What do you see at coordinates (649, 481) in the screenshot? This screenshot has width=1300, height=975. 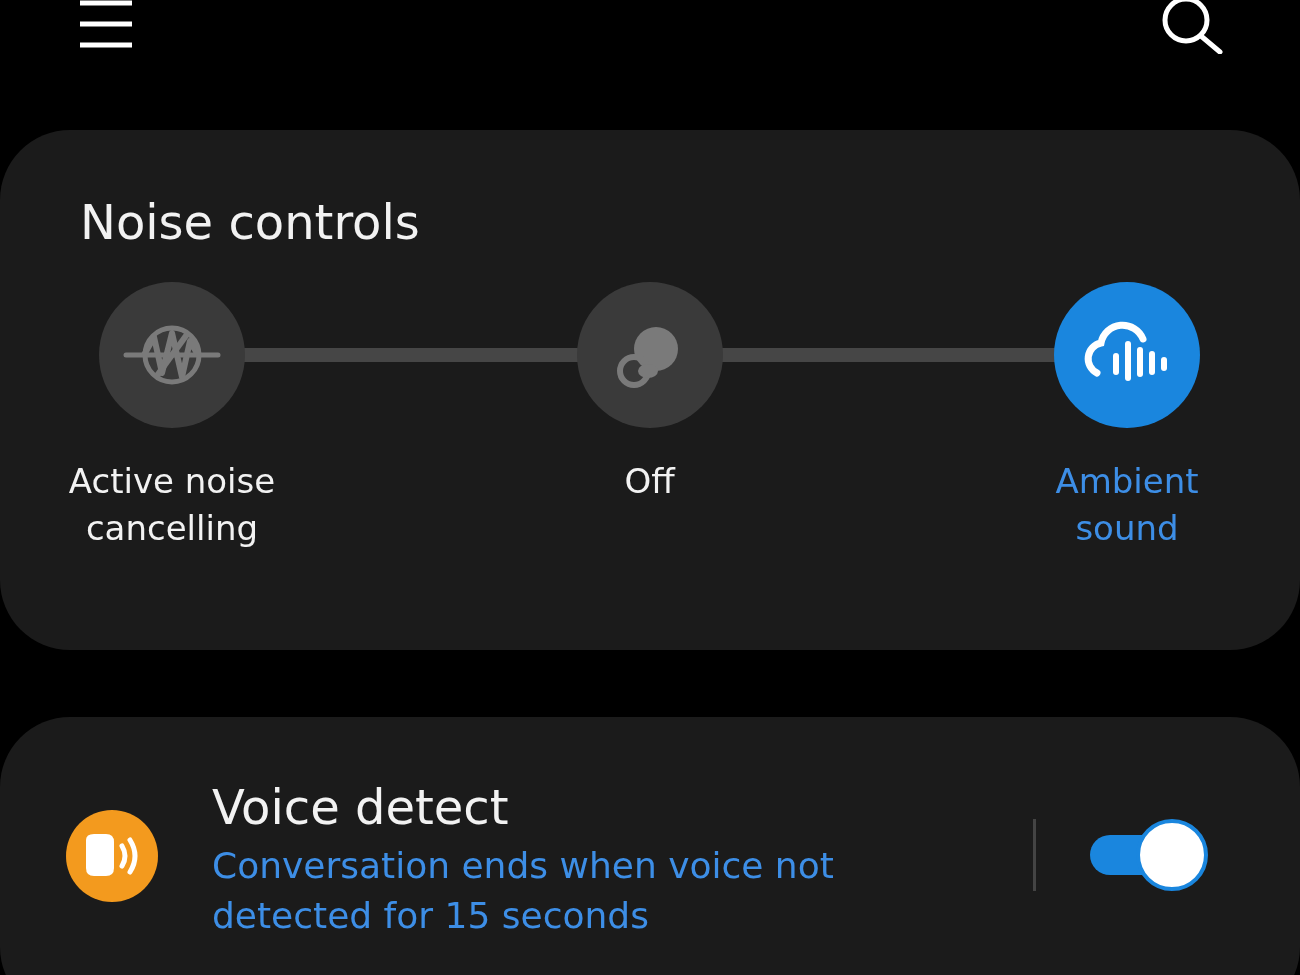 I see `mode-label: Off` at bounding box center [649, 481].